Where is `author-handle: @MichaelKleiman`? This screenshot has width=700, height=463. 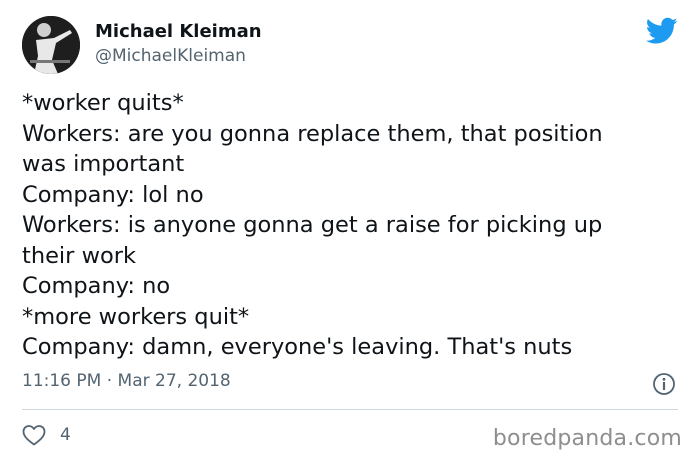
author-handle: @MichaelKleiman is located at coordinates (170, 56).